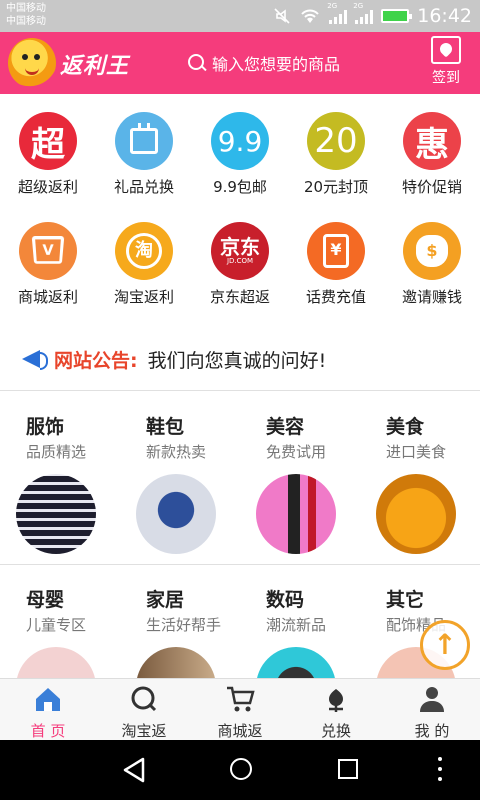  Describe the element at coordinates (431, 297) in the screenshot. I see `grid-item-label: 邀请赚钱` at that location.